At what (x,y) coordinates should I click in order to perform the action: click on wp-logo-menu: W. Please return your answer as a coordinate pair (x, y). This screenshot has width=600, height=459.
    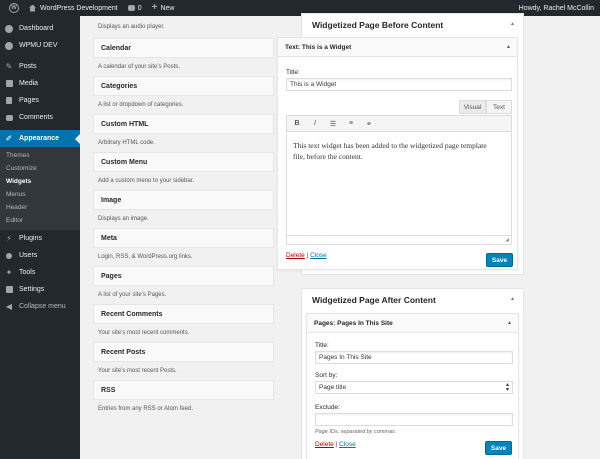
    Looking at the image, I should click on (12, 8).